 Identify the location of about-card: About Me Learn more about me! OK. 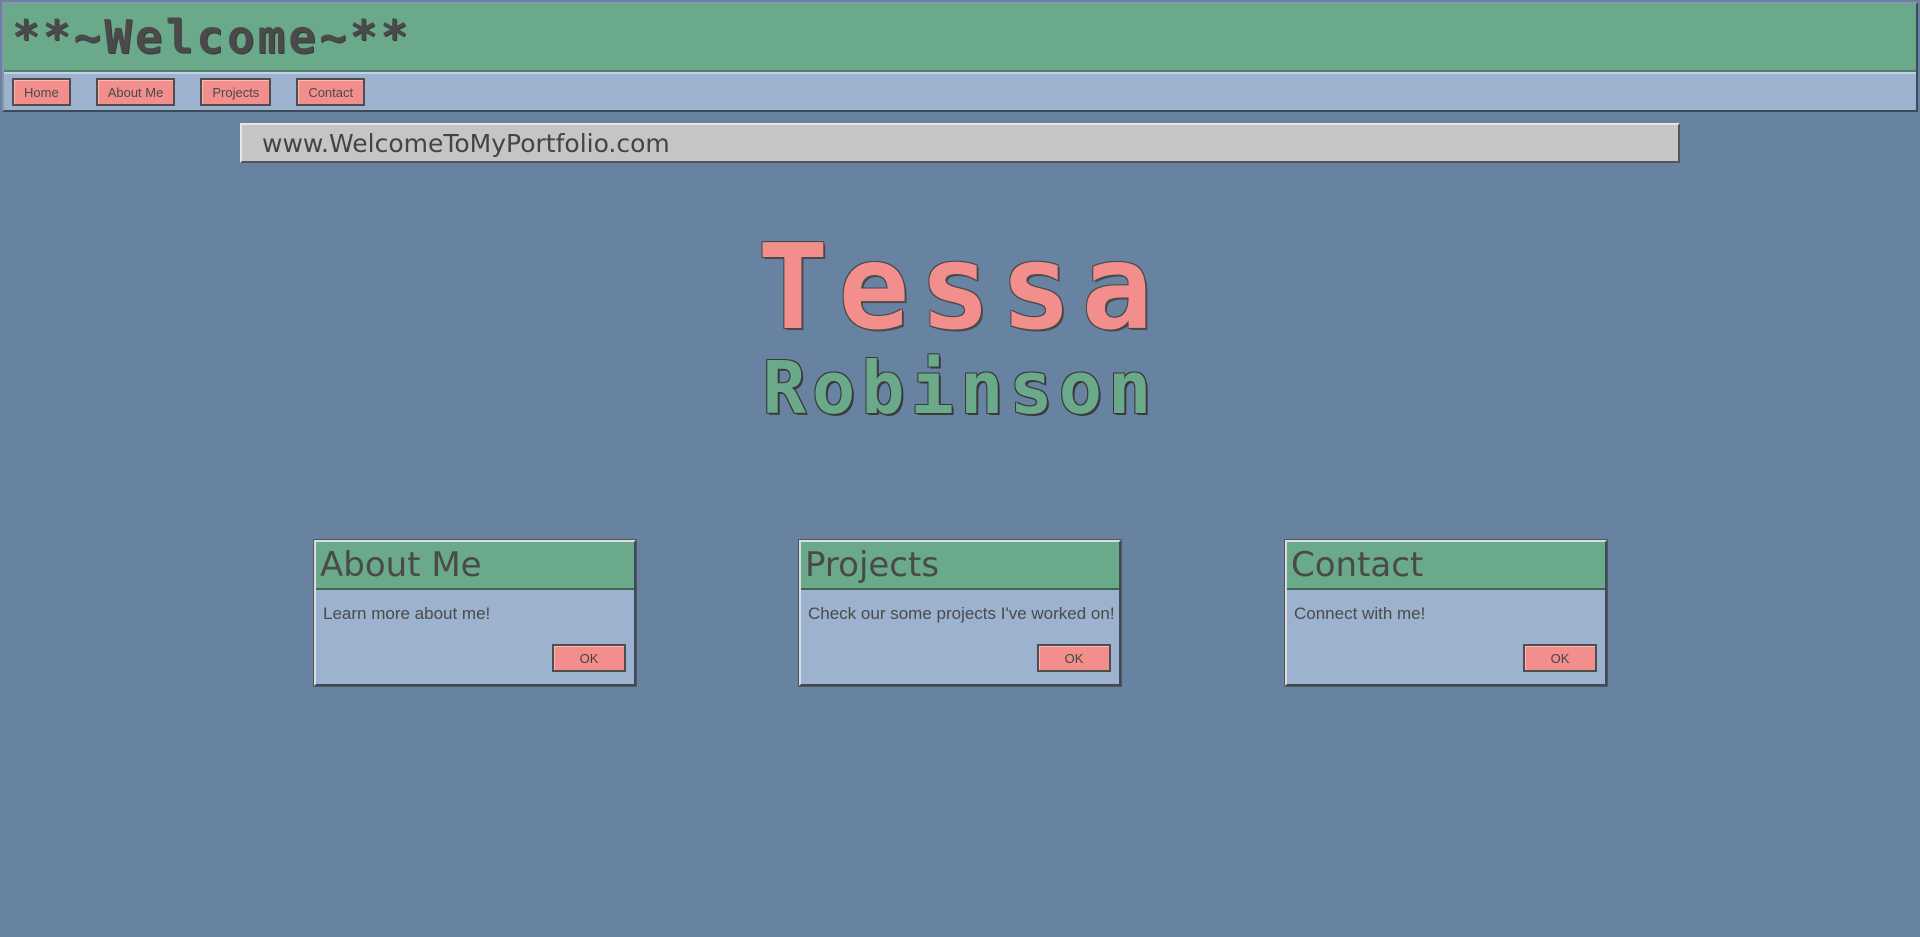
(475, 613).